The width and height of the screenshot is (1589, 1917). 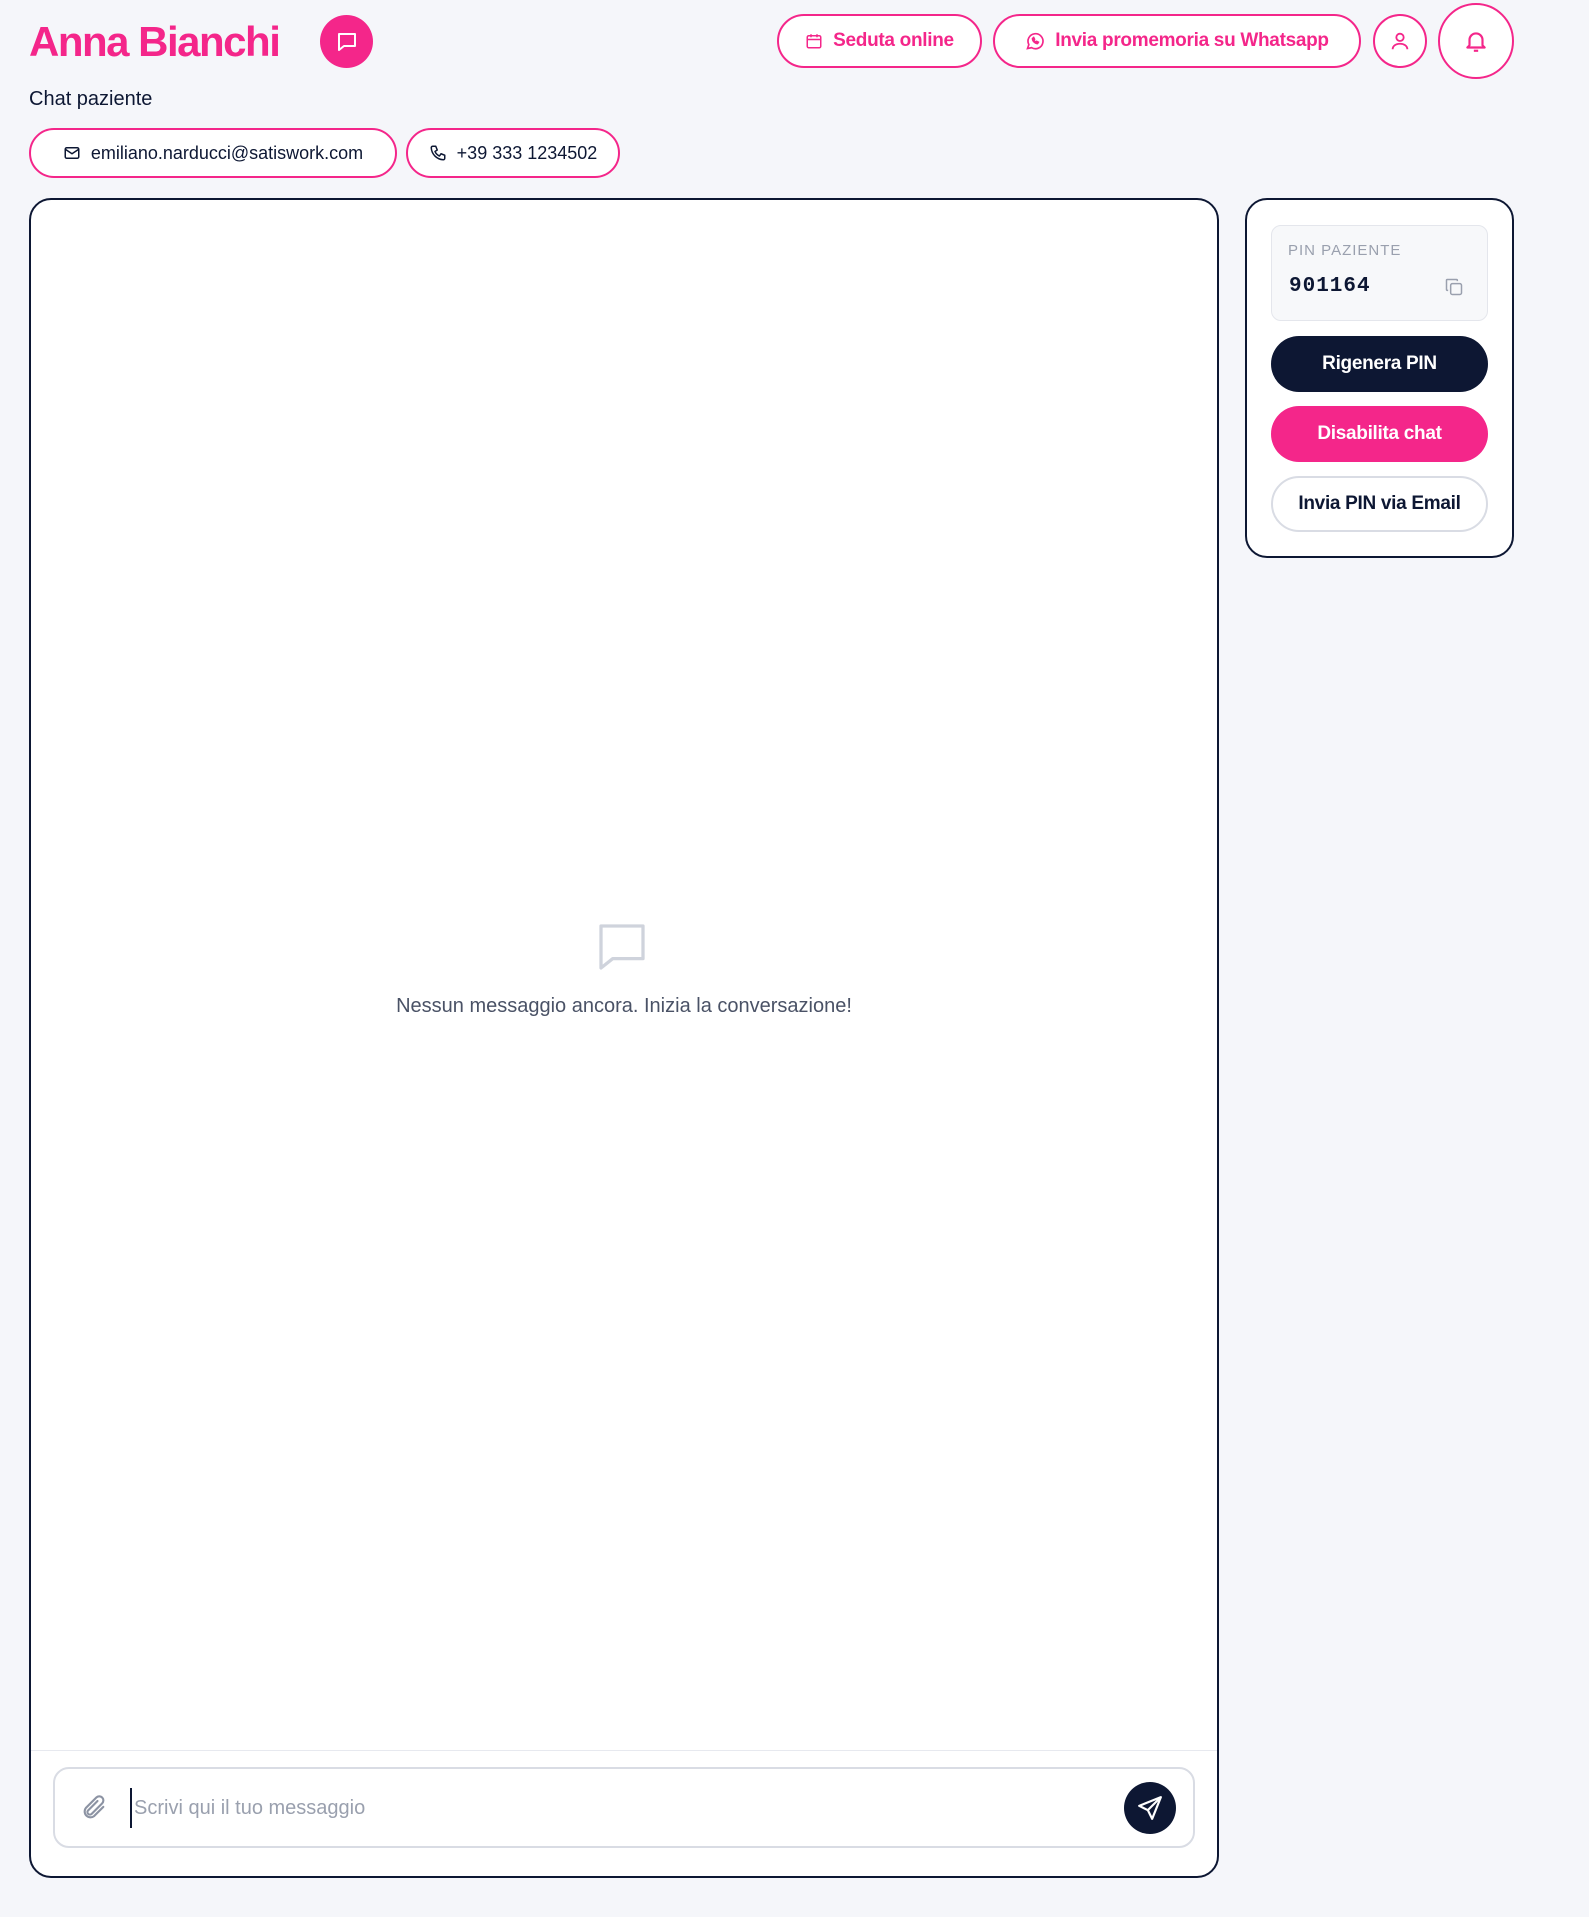 I want to click on notifications-button, so click(x=1476, y=41).